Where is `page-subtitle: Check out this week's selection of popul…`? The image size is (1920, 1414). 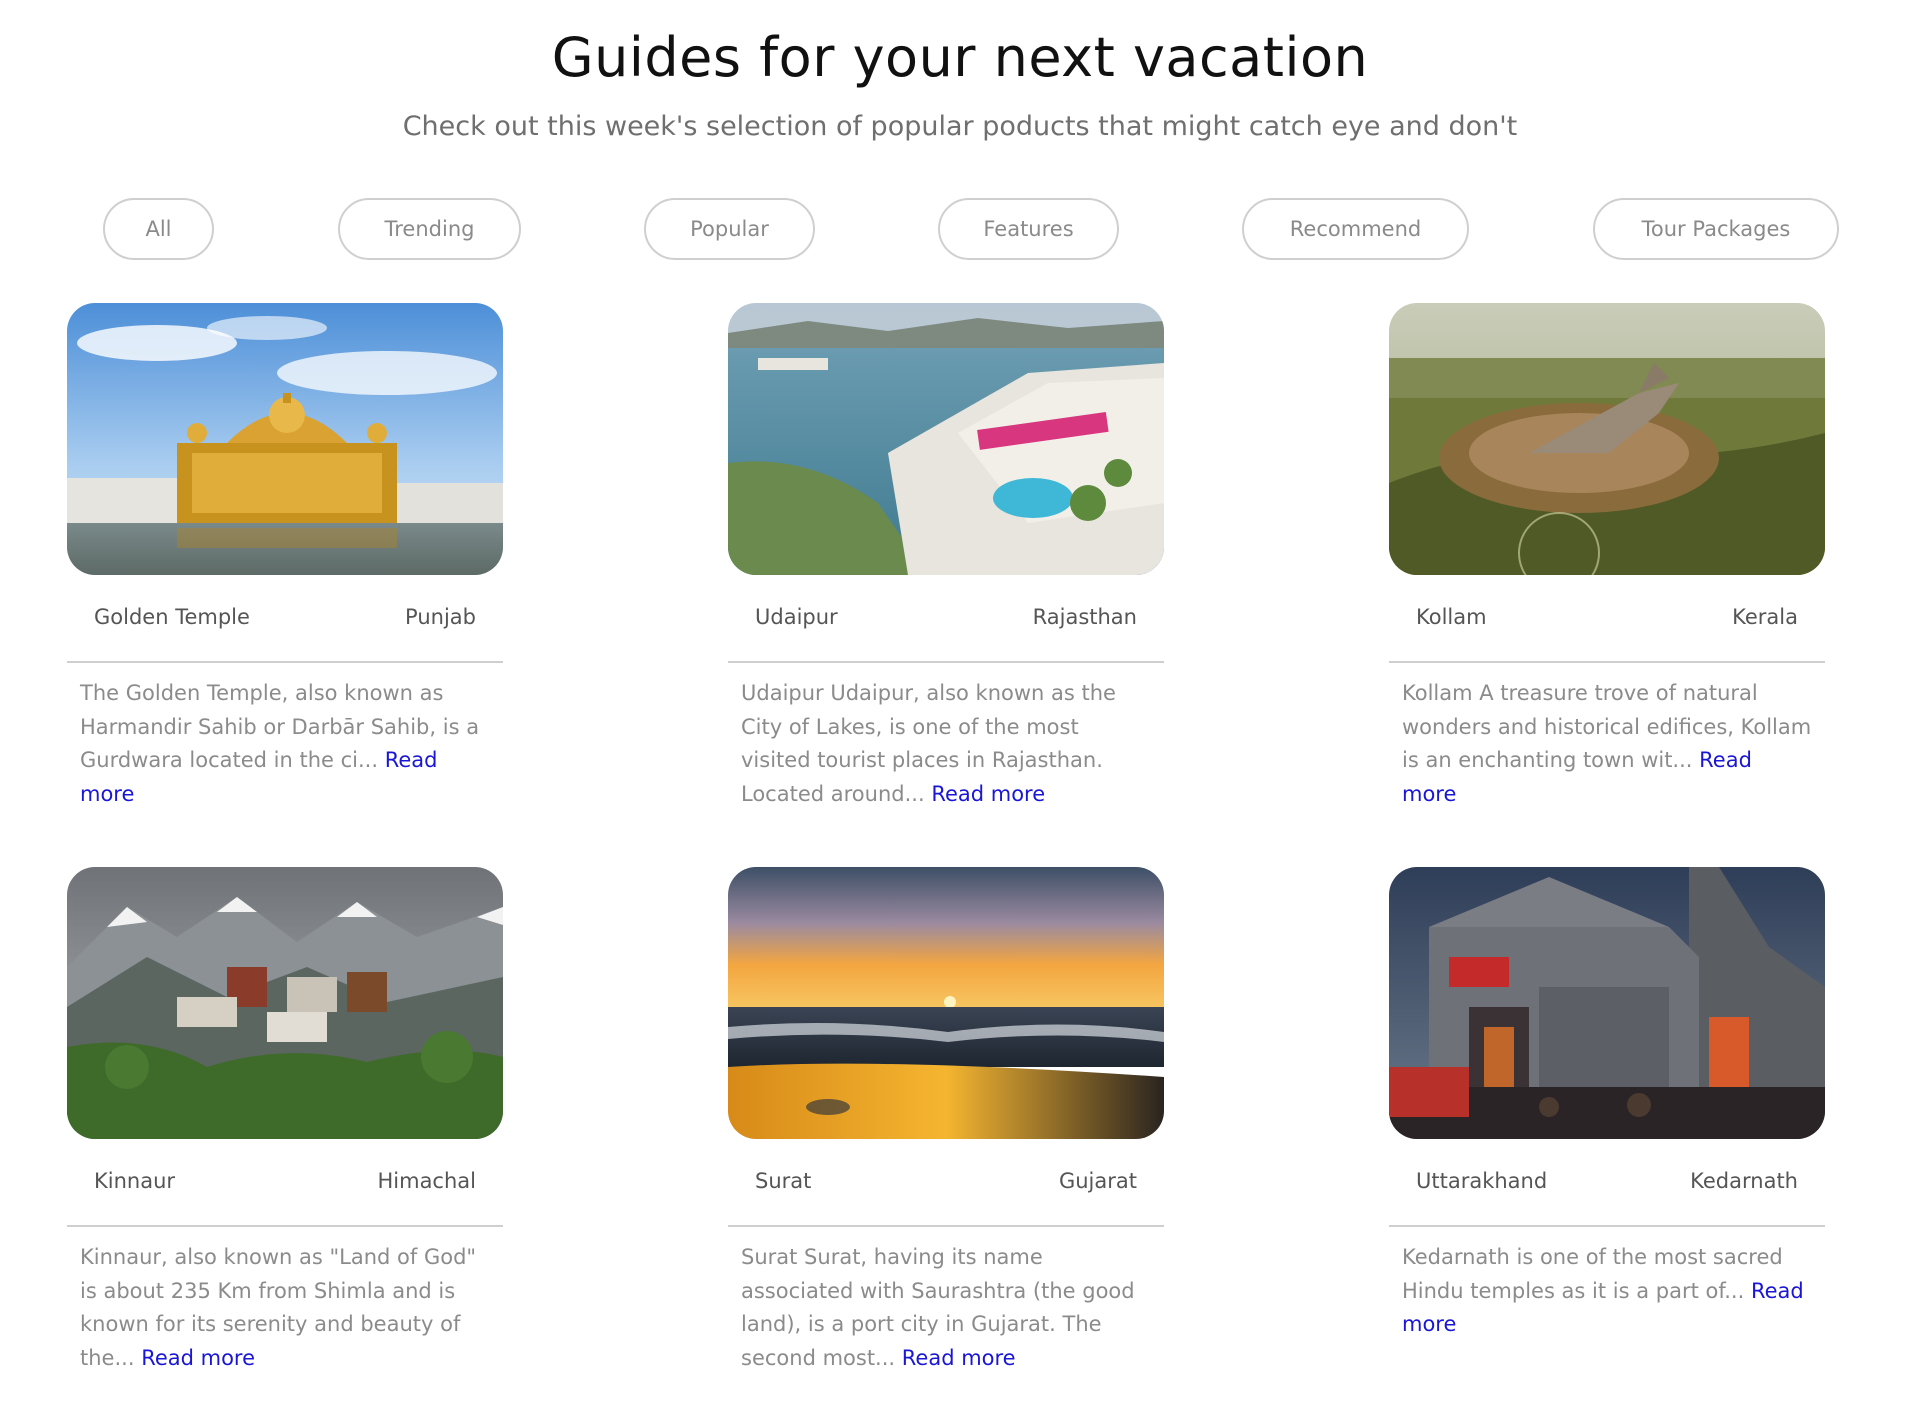
page-subtitle: Check out this week's selection of popul… is located at coordinates (960, 126).